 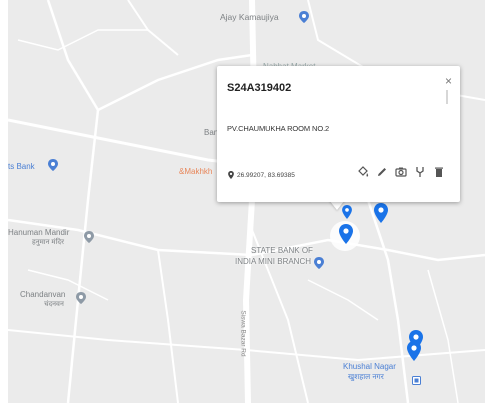 I want to click on close-icon: ×, so click(x=448, y=81).